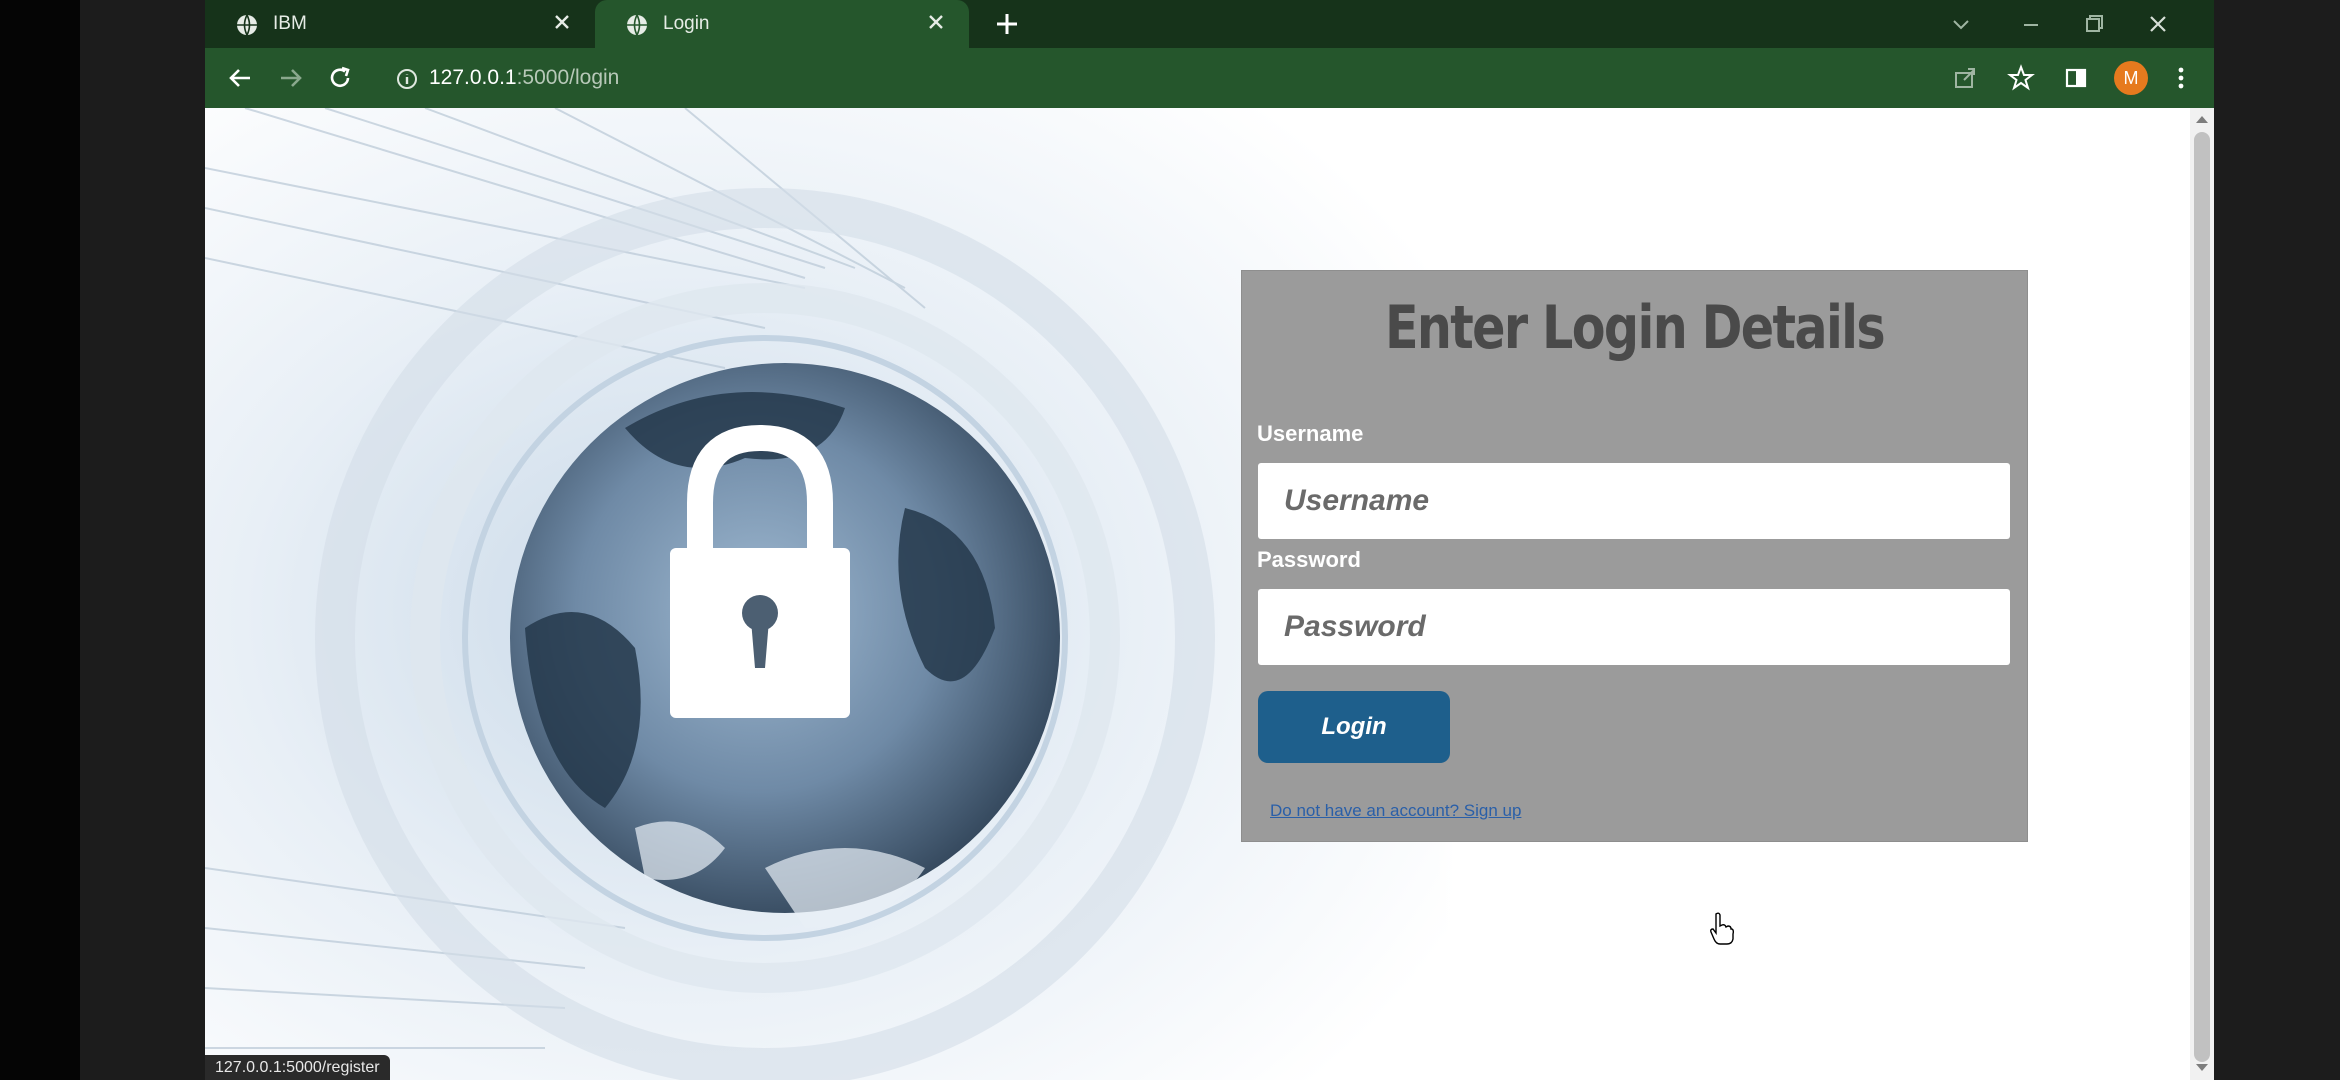  What do you see at coordinates (2181, 78) in the screenshot?
I see `kebab-menu-icon` at bounding box center [2181, 78].